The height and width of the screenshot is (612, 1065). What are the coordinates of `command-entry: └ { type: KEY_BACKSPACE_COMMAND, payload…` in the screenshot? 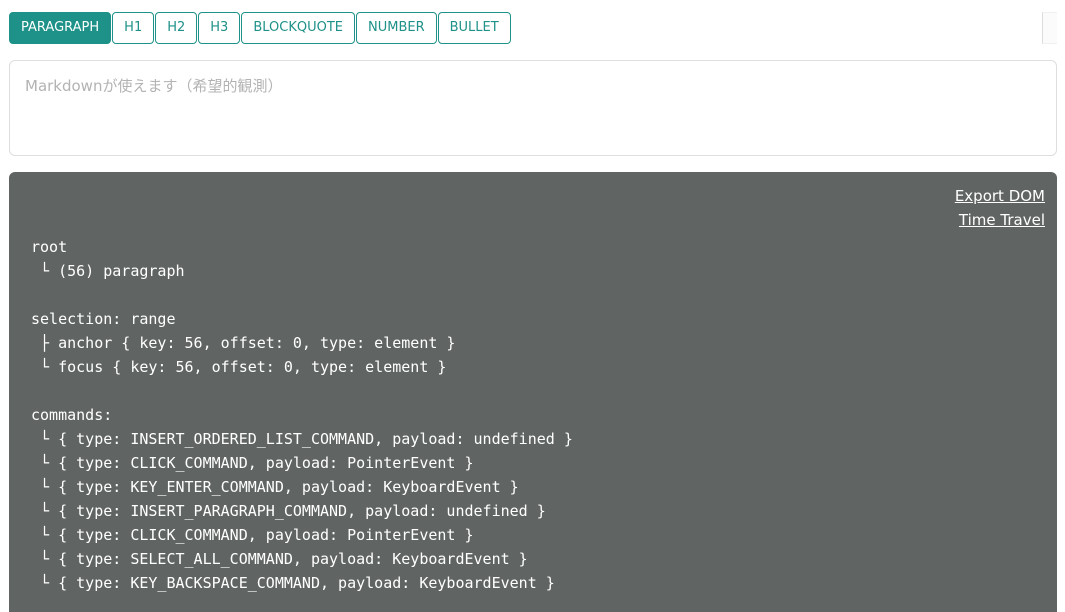 It's located at (293, 583).